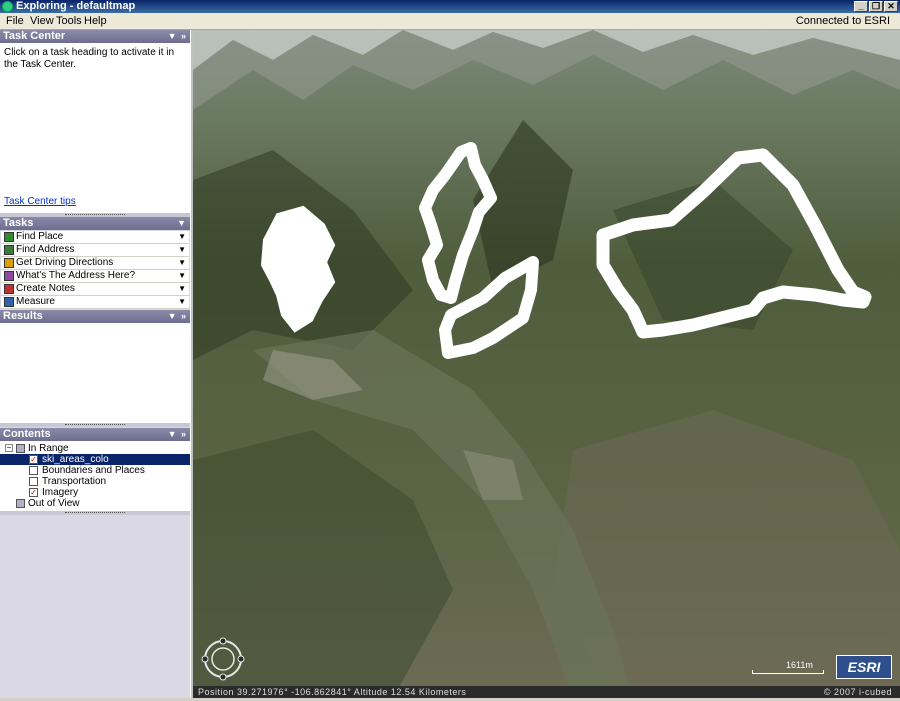 The height and width of the screenshot is (701, 900). I want to click on task-driving-directions: Get Driving Directions ▼, so click(95, 263).